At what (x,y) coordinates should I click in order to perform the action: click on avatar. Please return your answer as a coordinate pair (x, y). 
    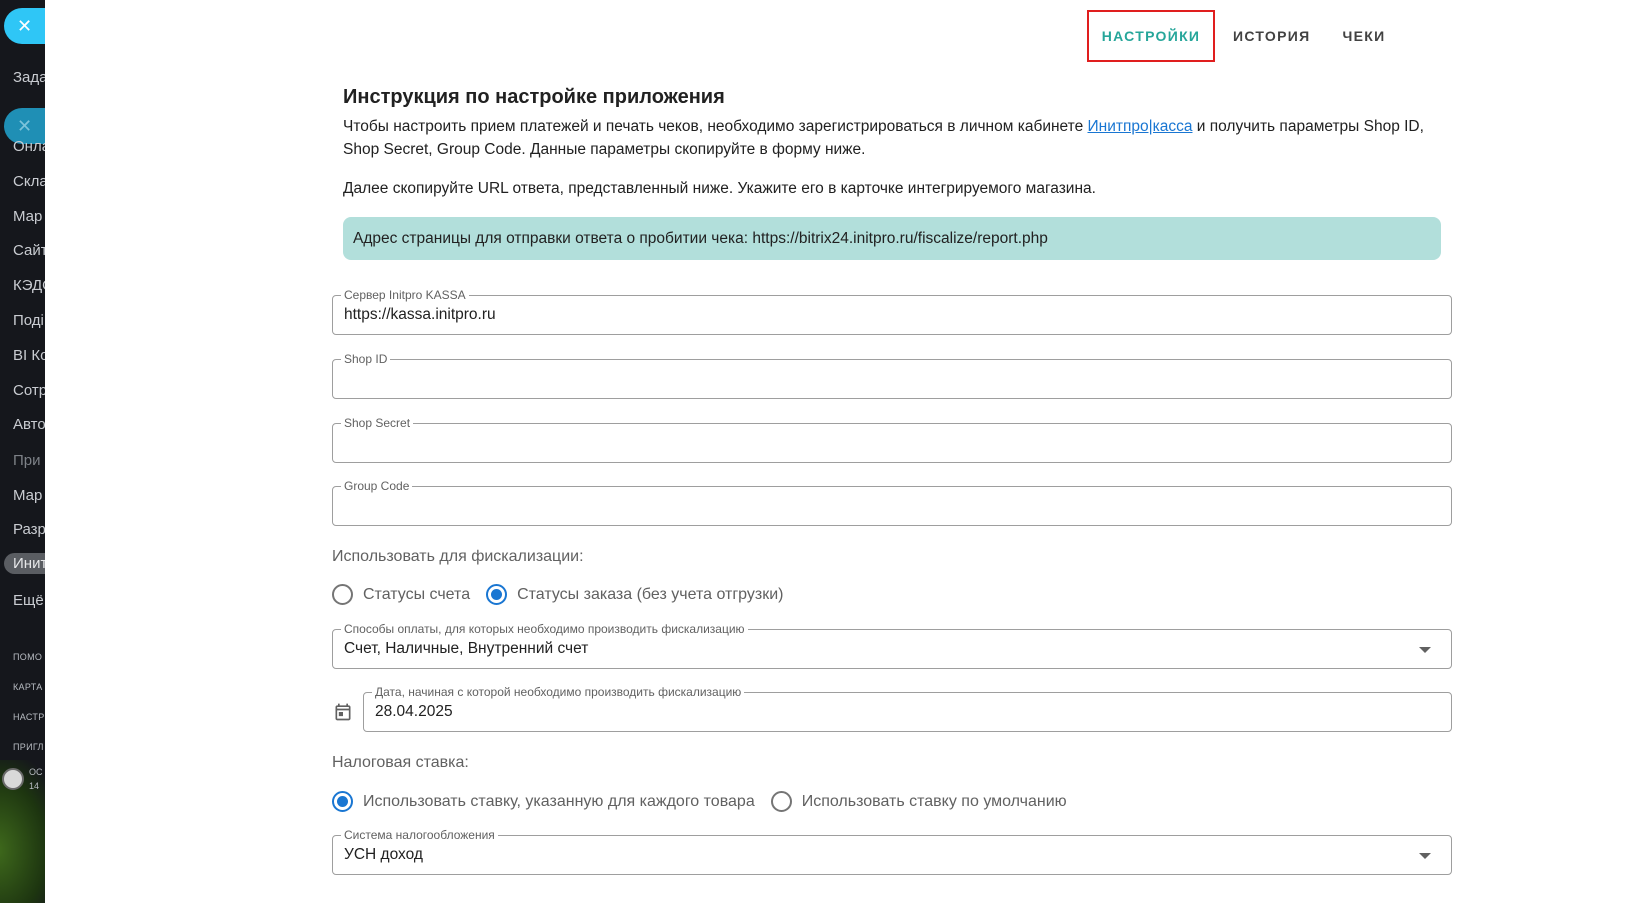
    Looking at the image, I should click on (13, 779).